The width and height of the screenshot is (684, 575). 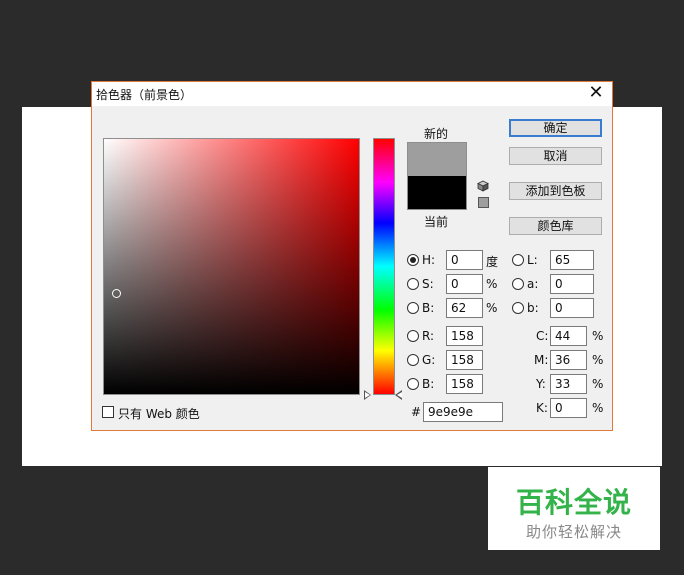 What do you see at coordinates (464, 360) in the screenshot?
I see `g-input: 158` at bounding box center [464, 360].